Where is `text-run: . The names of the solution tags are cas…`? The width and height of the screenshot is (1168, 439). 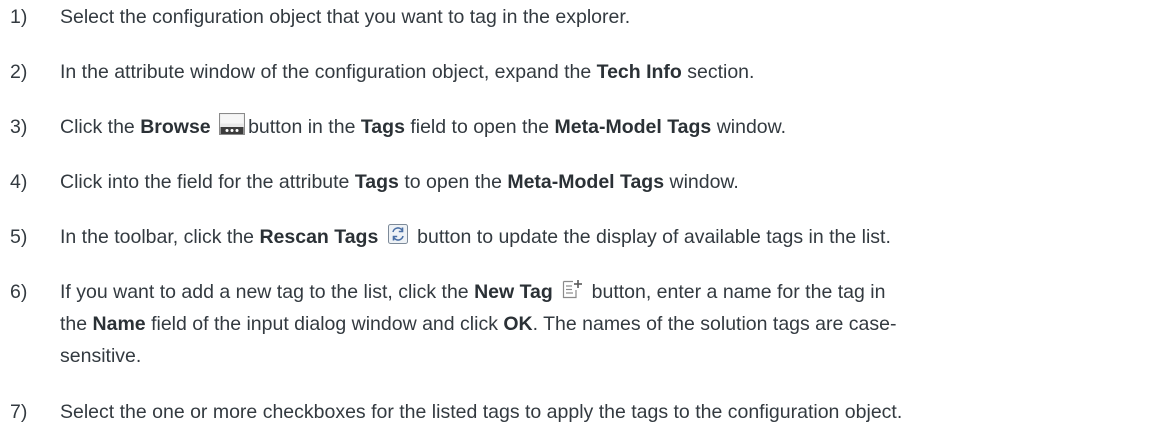
text-run: . The names of the solution tags are cas… is located at coordinates (714, 324).